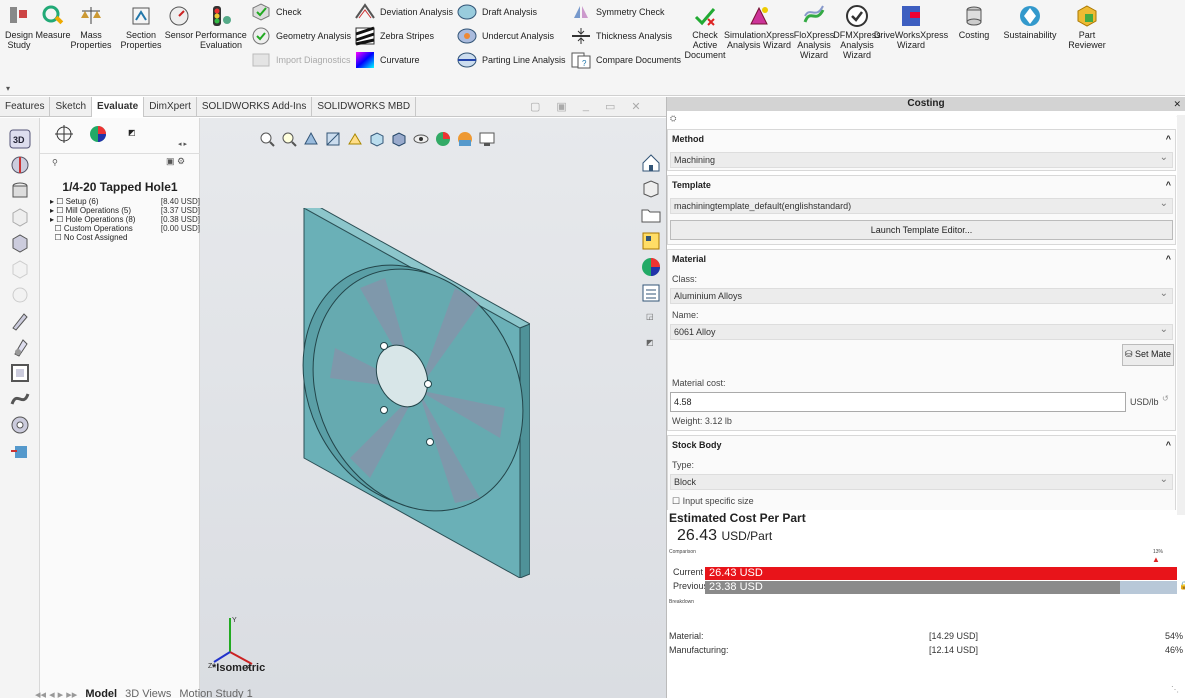 The image size is (1185, 698). Describe the element at coordinates (20, 191) in the screenshot. I see `cylinder-icon` at that location.